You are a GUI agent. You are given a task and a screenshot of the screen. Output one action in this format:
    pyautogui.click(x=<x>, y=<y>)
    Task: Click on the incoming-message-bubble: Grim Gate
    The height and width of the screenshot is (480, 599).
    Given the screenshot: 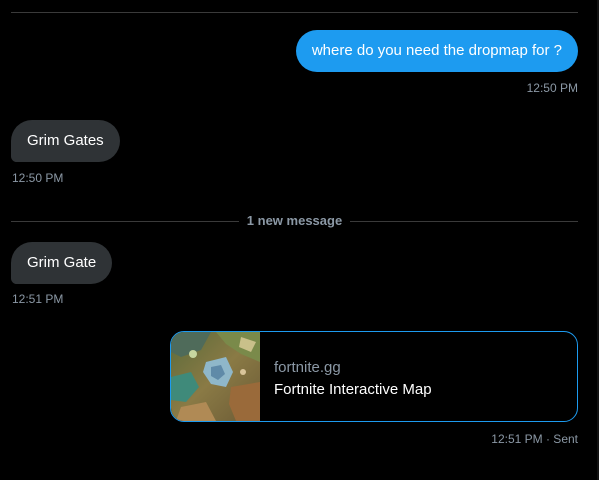 What is the action you would take?
    pyautogui.click(x=62, y=263)
    